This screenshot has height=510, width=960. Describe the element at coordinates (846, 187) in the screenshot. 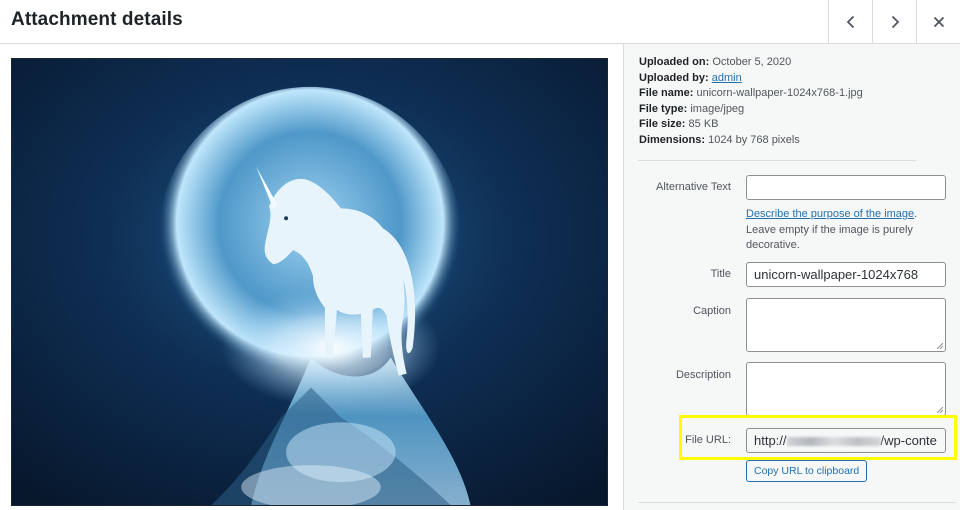

I see `alt-text-input` at that location.